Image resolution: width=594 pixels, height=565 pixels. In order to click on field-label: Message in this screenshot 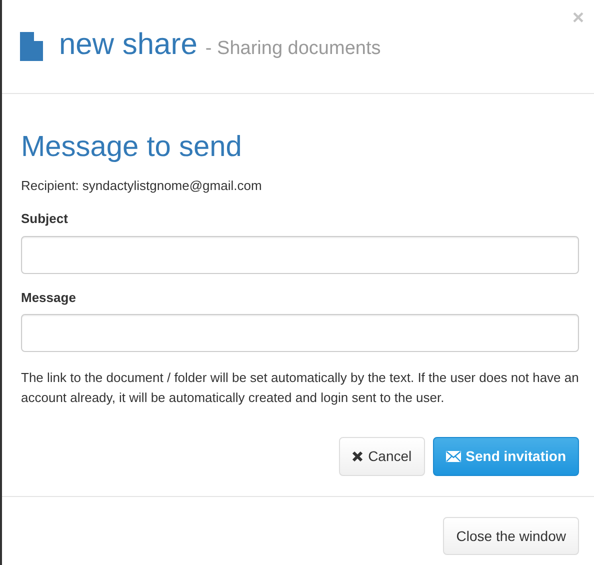, I will do `click(49, 297)`.